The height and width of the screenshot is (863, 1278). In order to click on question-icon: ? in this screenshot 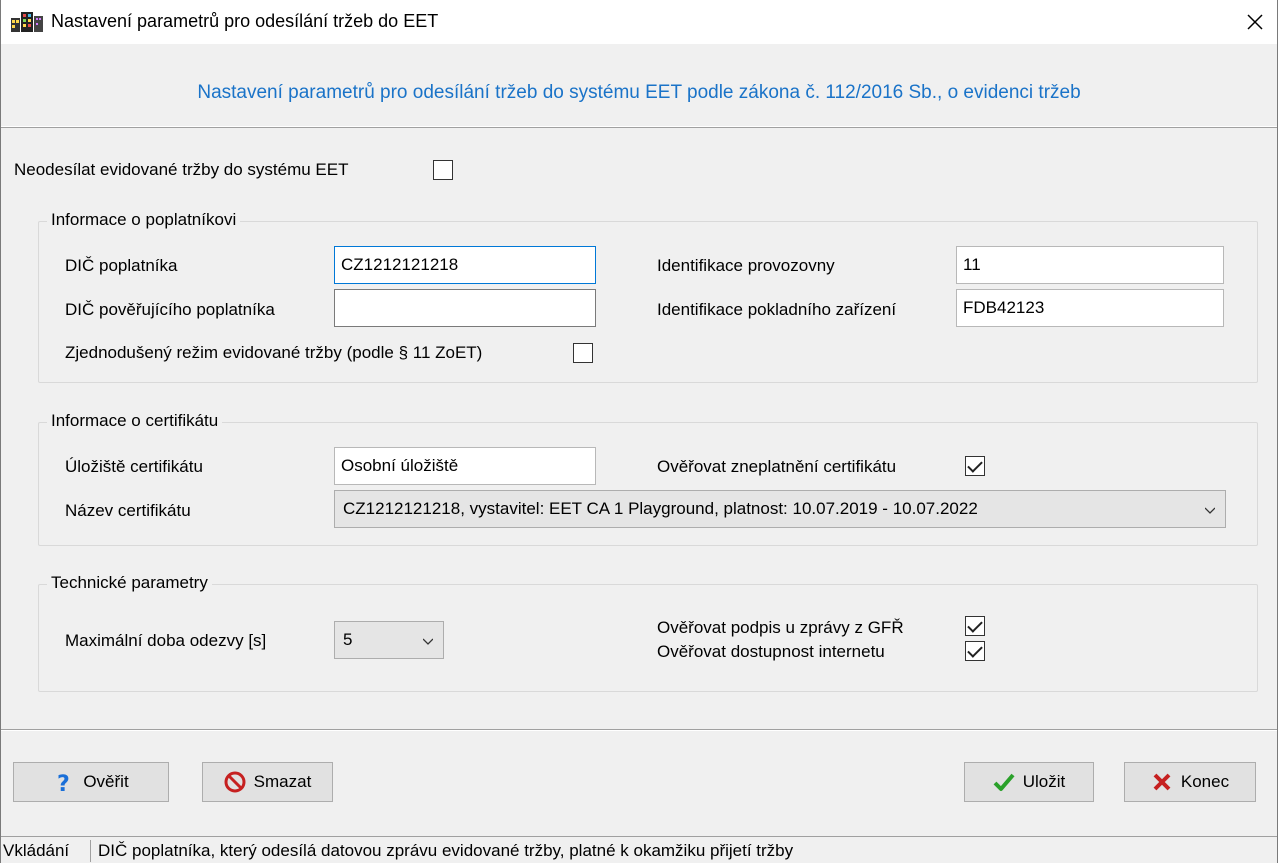, I will do `click(63, 782)`.